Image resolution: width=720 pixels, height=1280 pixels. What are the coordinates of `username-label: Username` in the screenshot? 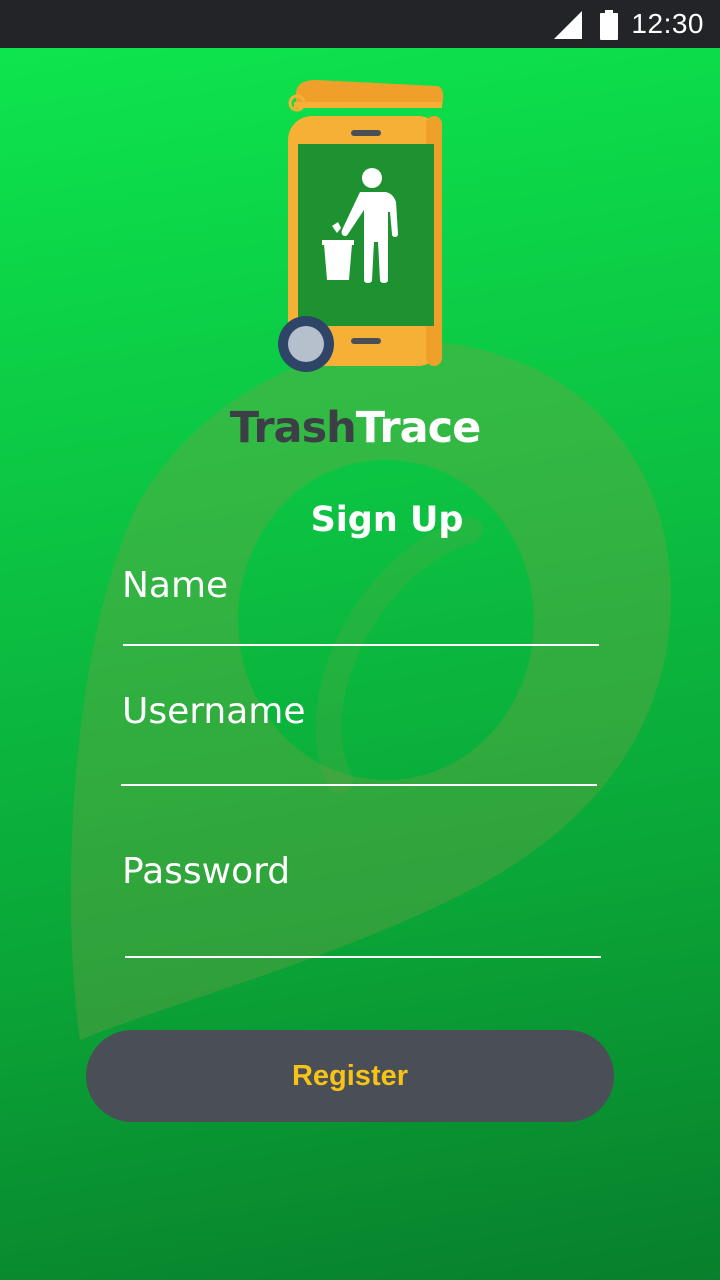 It's located at (214, 711).